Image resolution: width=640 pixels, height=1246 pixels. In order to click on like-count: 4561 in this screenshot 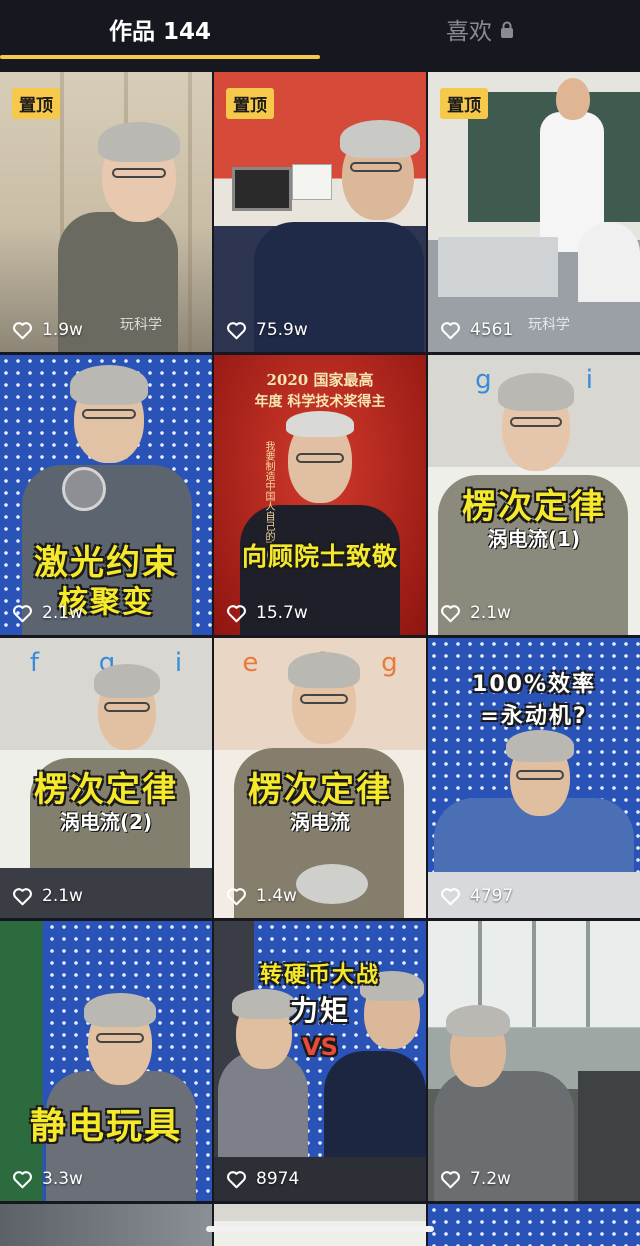, I will do `click(476, 330)`.